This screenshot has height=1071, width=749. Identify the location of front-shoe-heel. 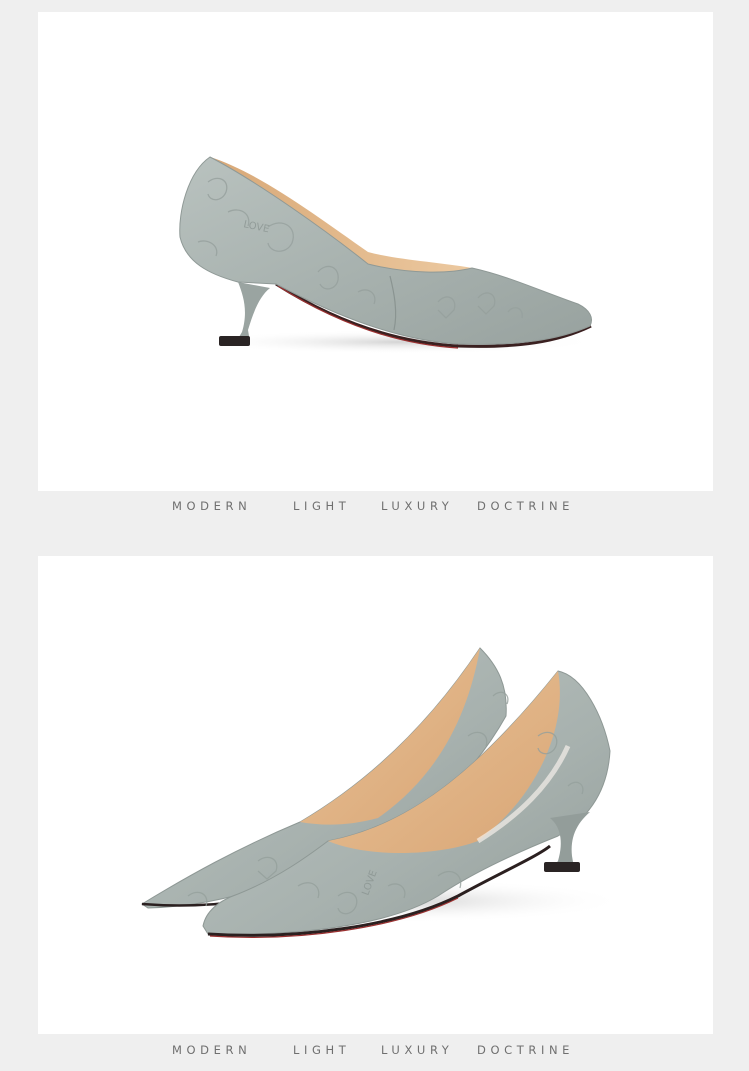
(570, 840).